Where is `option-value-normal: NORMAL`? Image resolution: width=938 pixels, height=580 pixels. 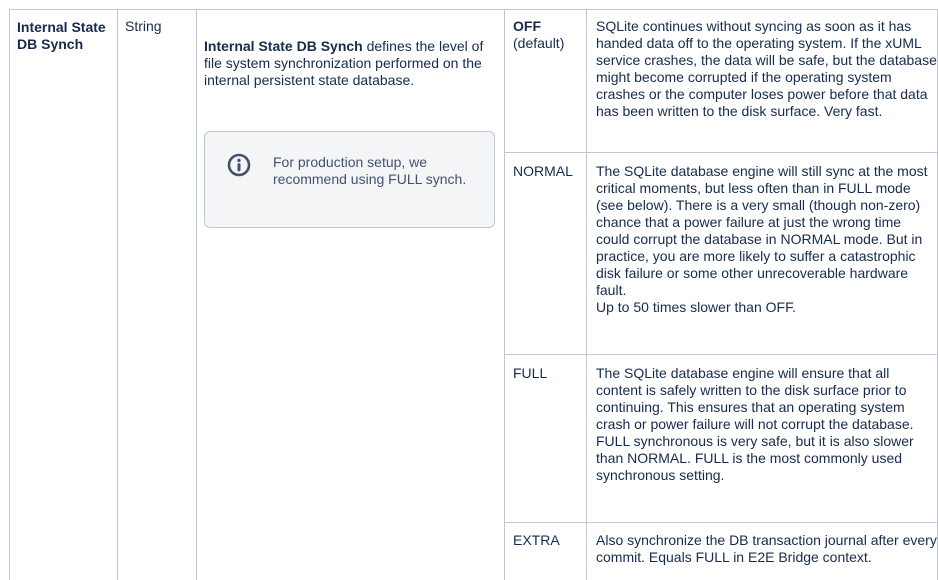 option-value-normal: NORMAL is located at coordinates (543, 171).